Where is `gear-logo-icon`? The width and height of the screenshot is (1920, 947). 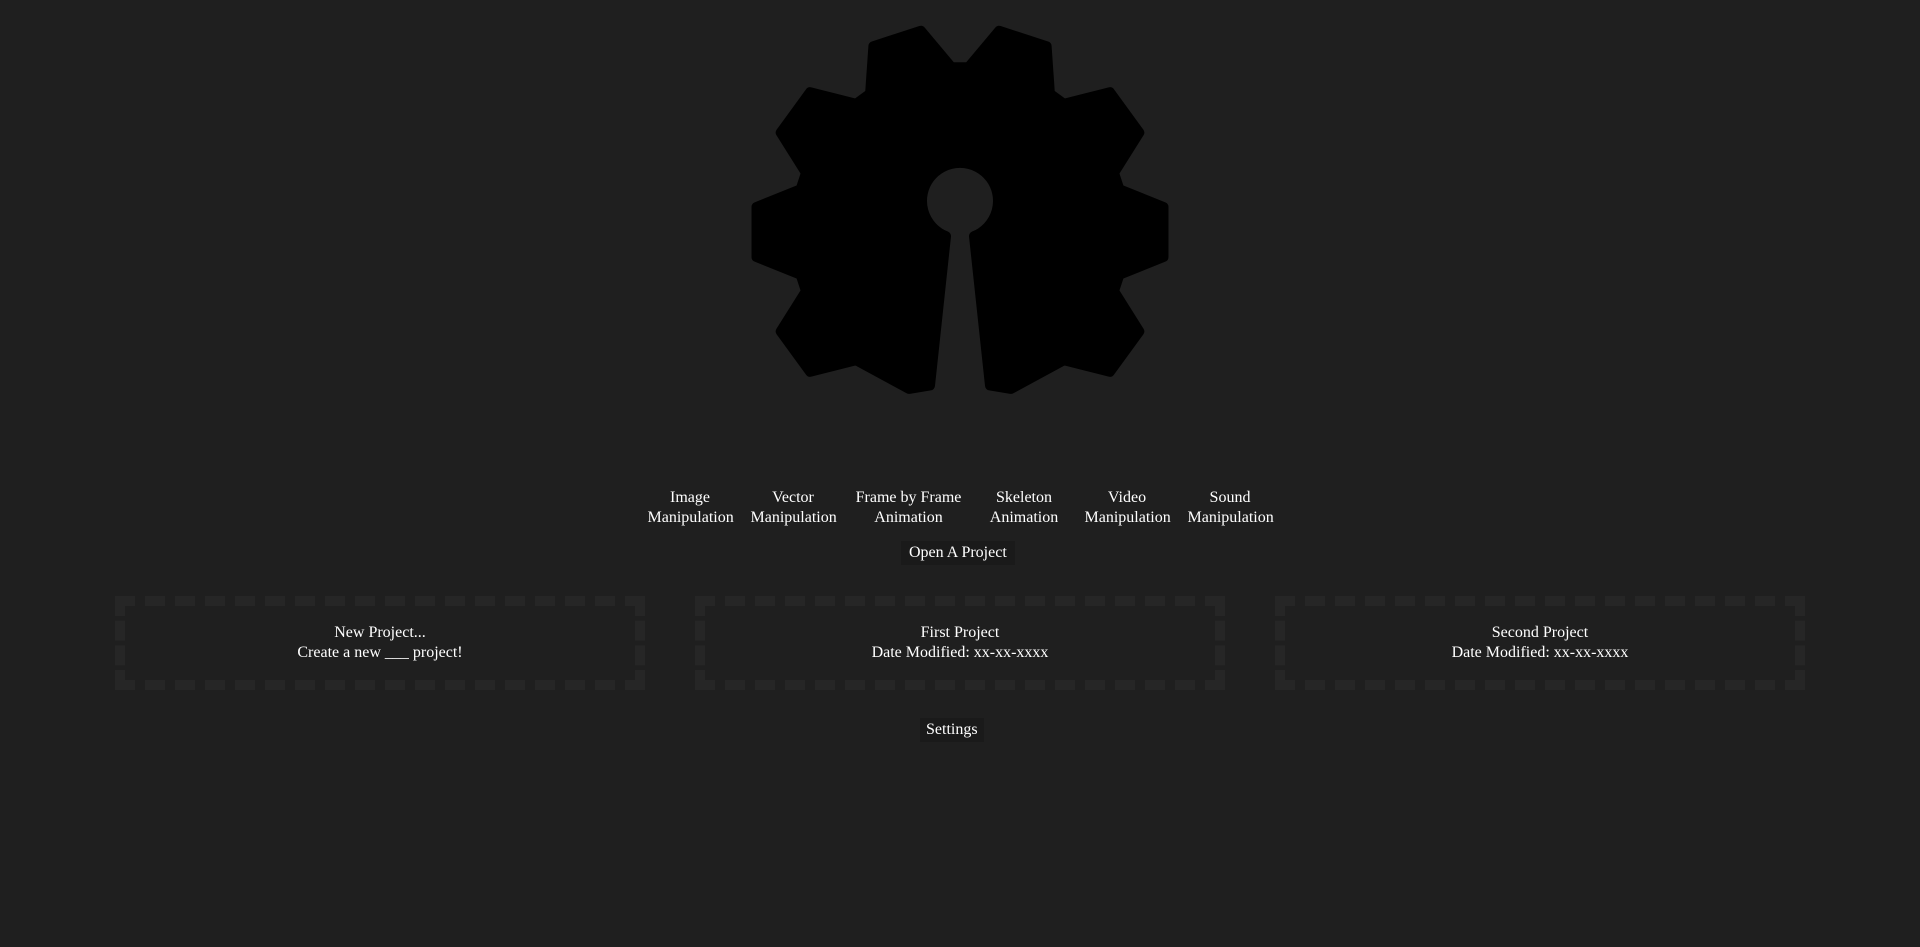
gear-logo-icon is located at coordinates (960, 232).